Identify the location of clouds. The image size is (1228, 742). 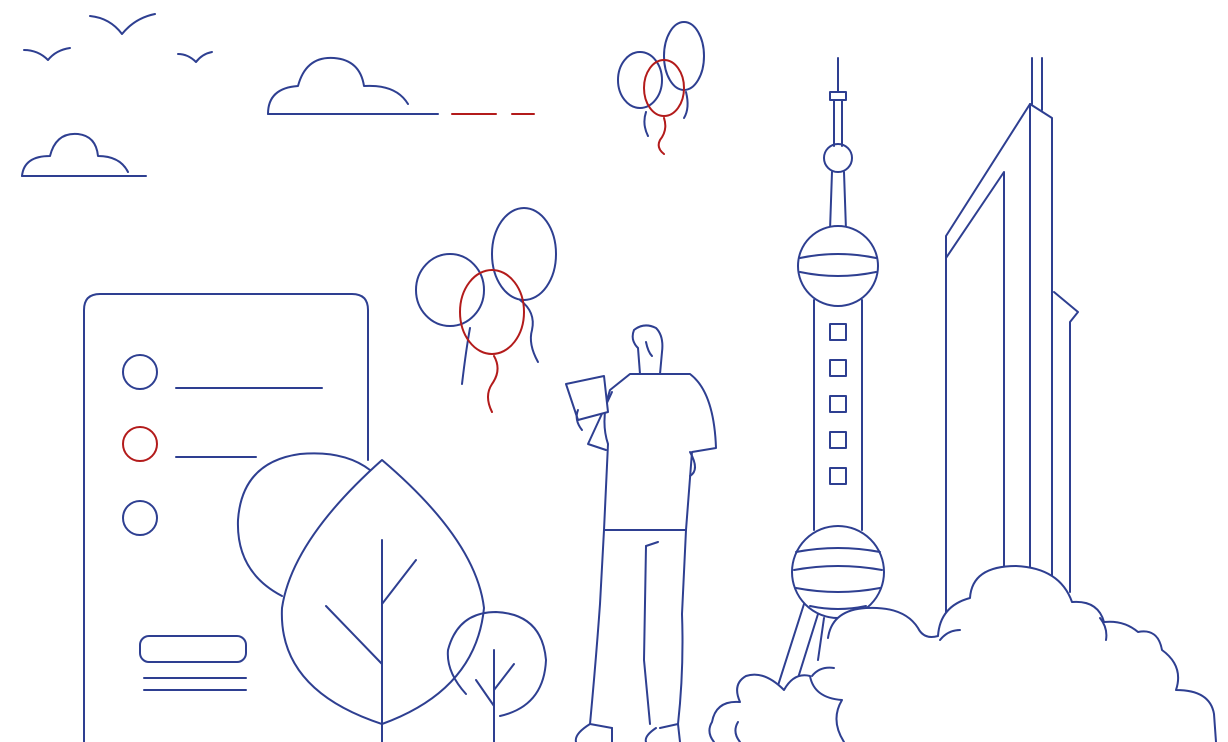
(230, 116).